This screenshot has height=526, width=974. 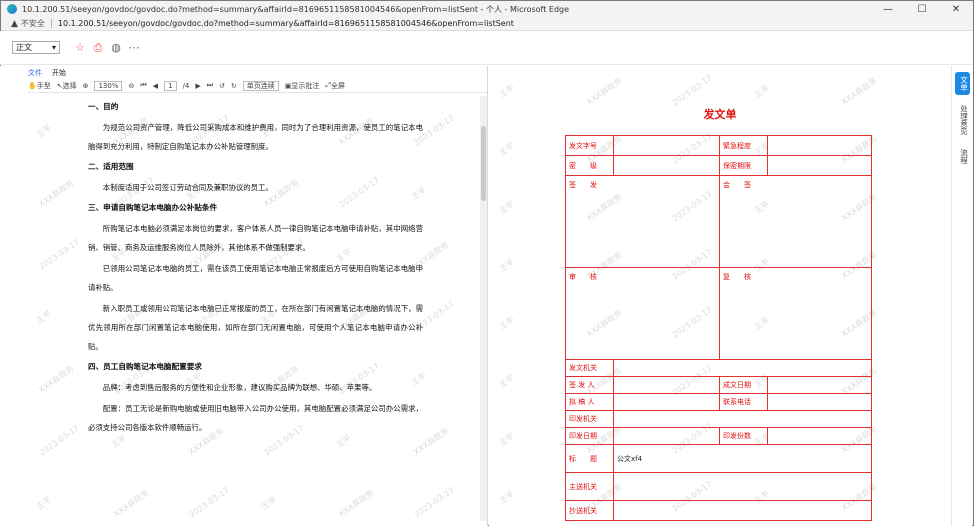 What do you see at coordinates (39, 86) in the screenshot?
I see `hand-tool: ✋ 手型` at bounding box center [39, 86].